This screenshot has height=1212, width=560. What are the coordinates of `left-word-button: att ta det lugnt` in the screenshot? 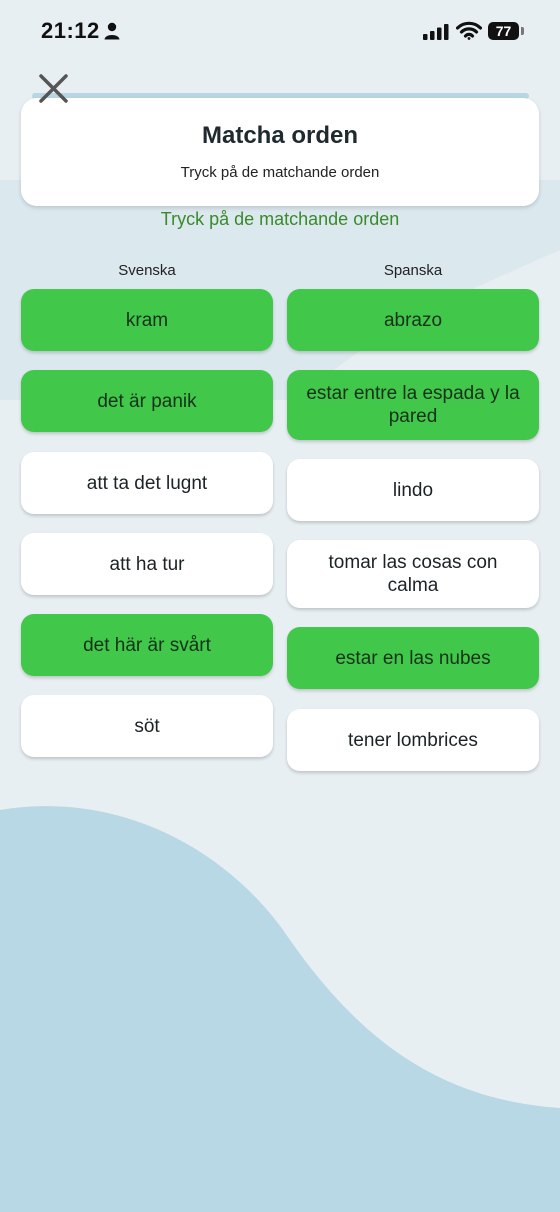 It's located at (147, 483).